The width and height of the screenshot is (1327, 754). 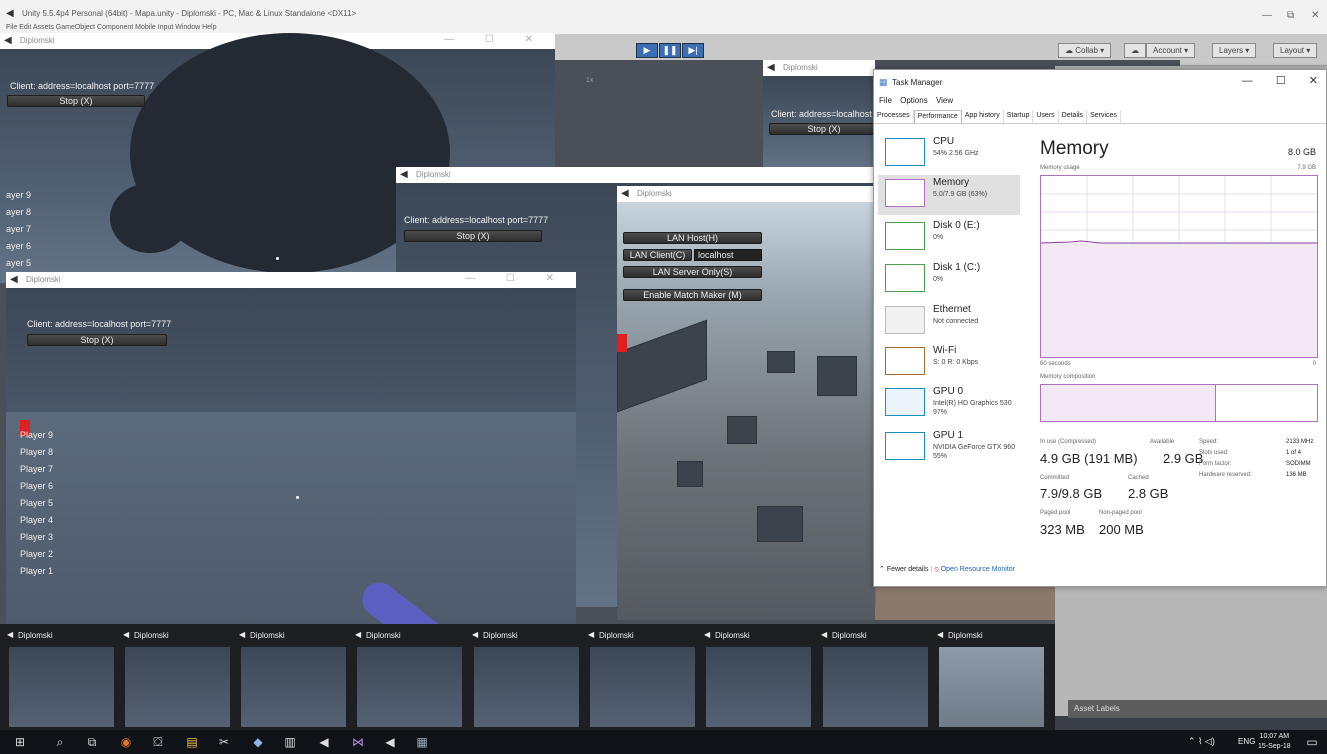 What do you see at coordinates (1019, 116) in the screenshot?
I see `tab-startup: Startup` at bounding box center [1019, 116].